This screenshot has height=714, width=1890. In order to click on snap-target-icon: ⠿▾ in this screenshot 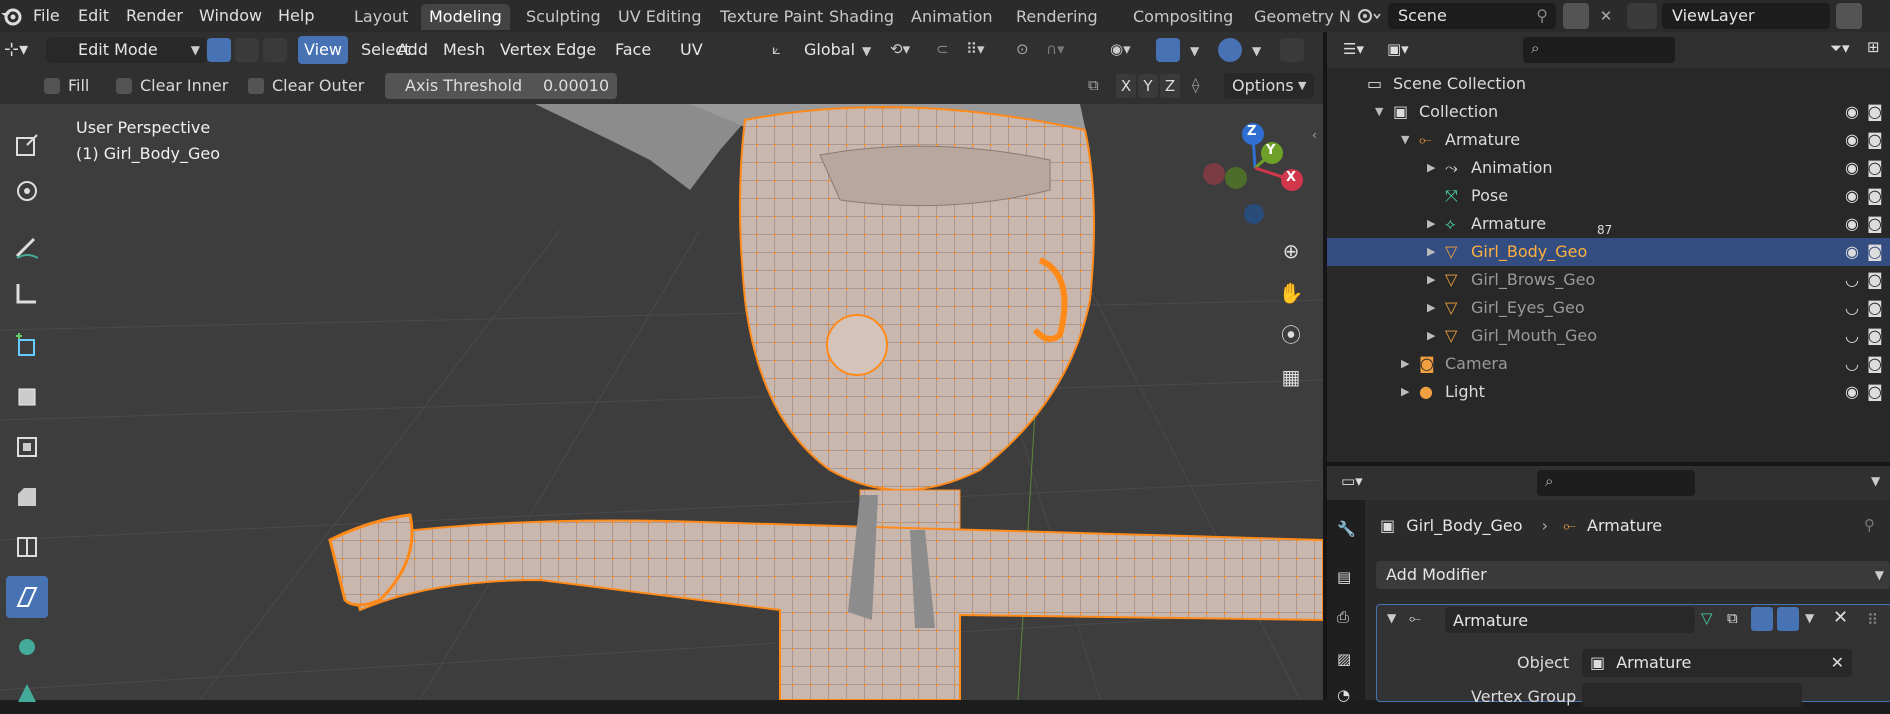, I will do `click(984, 50)`.